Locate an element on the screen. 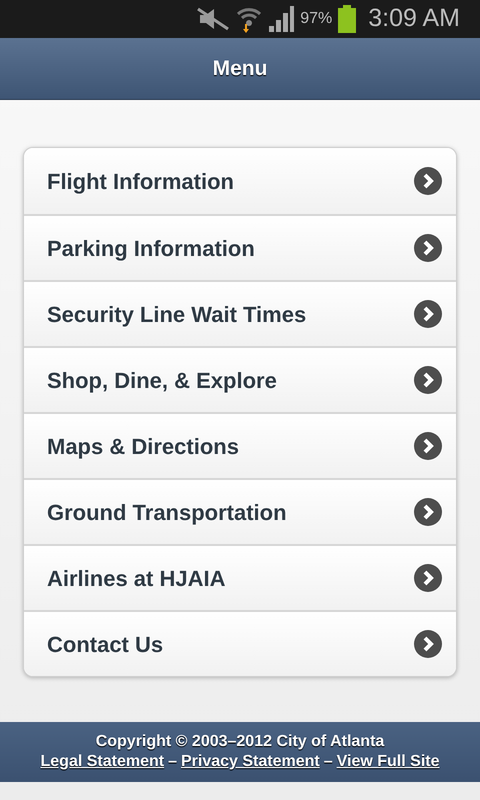  mute-icon is located at coordinates (213, 19).